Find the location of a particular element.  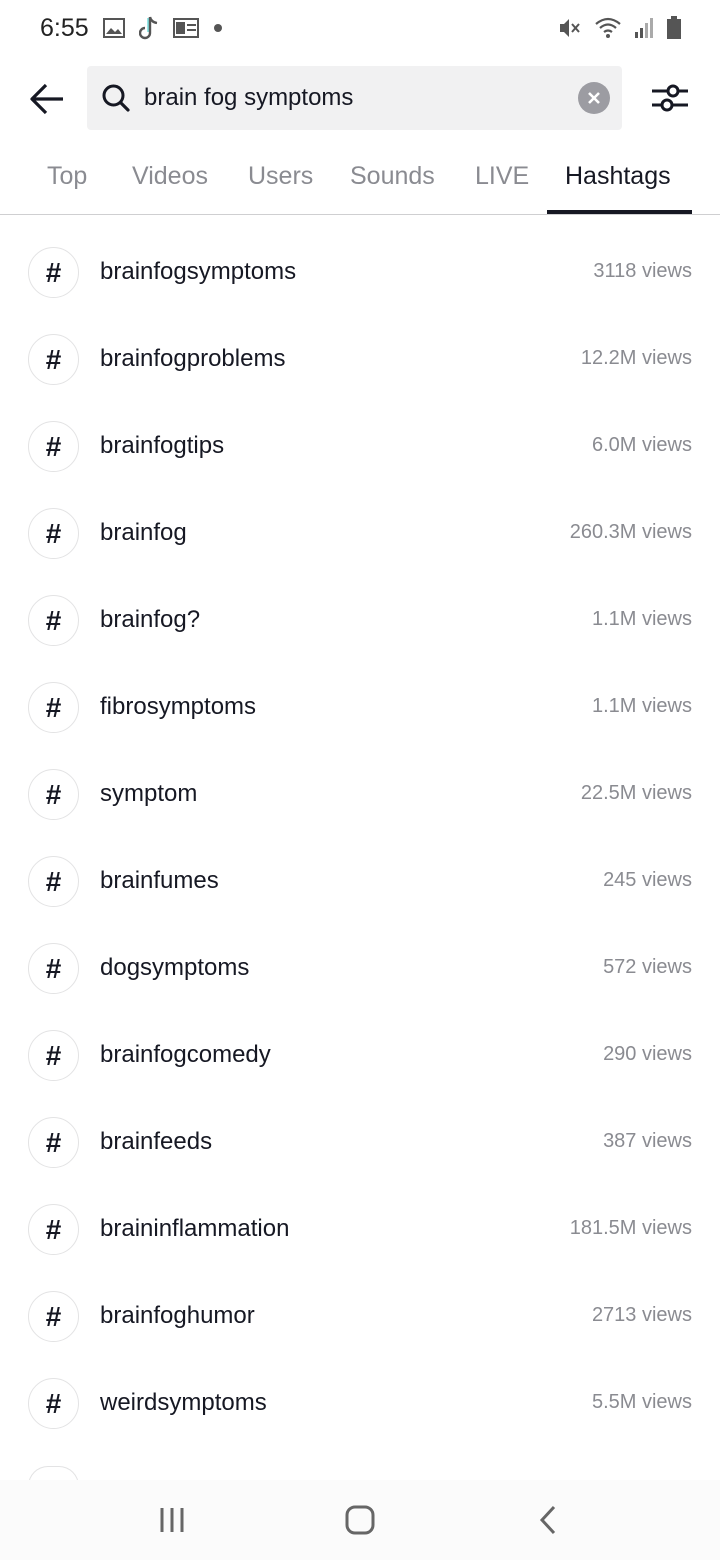

clear-search-button is located at coordinates (594, 98).